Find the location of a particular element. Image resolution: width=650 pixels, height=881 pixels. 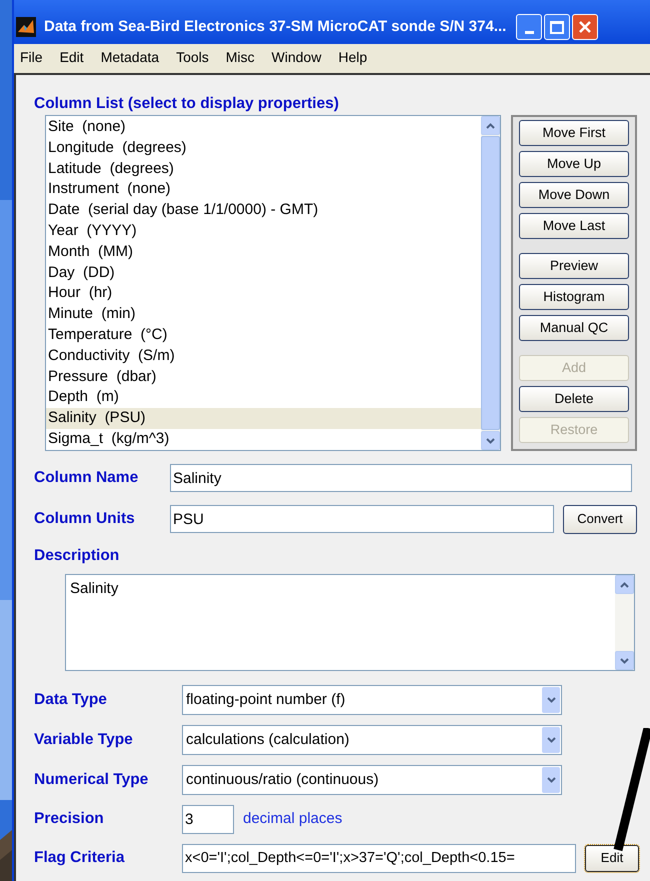

list-action-button: Preview is located at coordinates (574, 266).